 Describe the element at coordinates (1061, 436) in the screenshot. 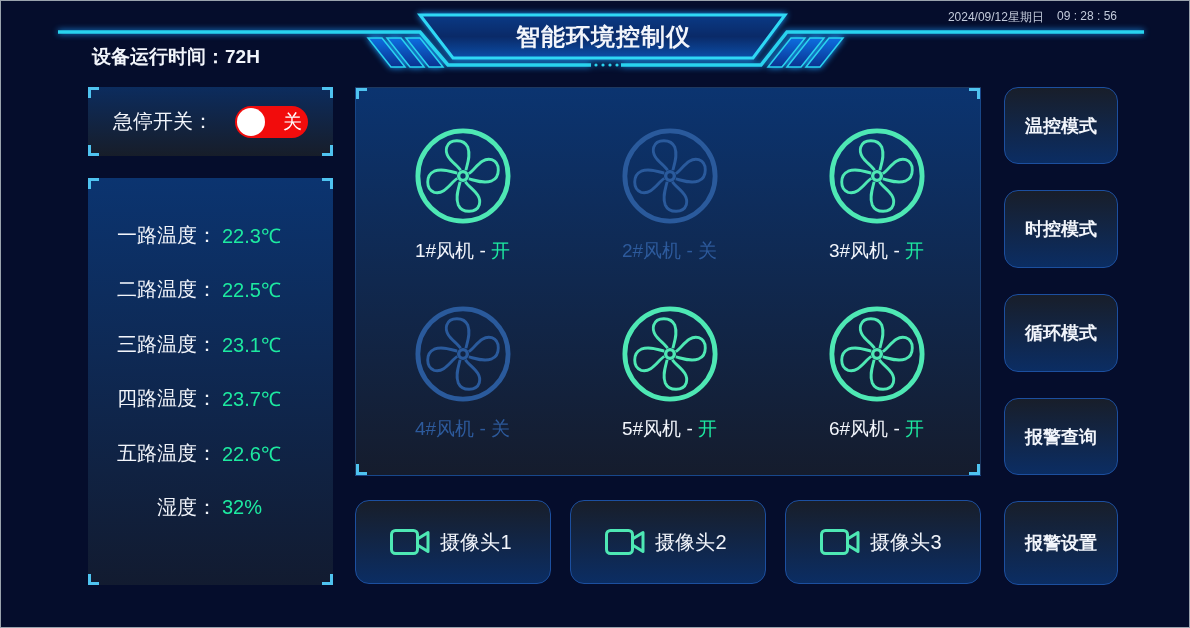

I see `mode-button: 报警查询` at that location.